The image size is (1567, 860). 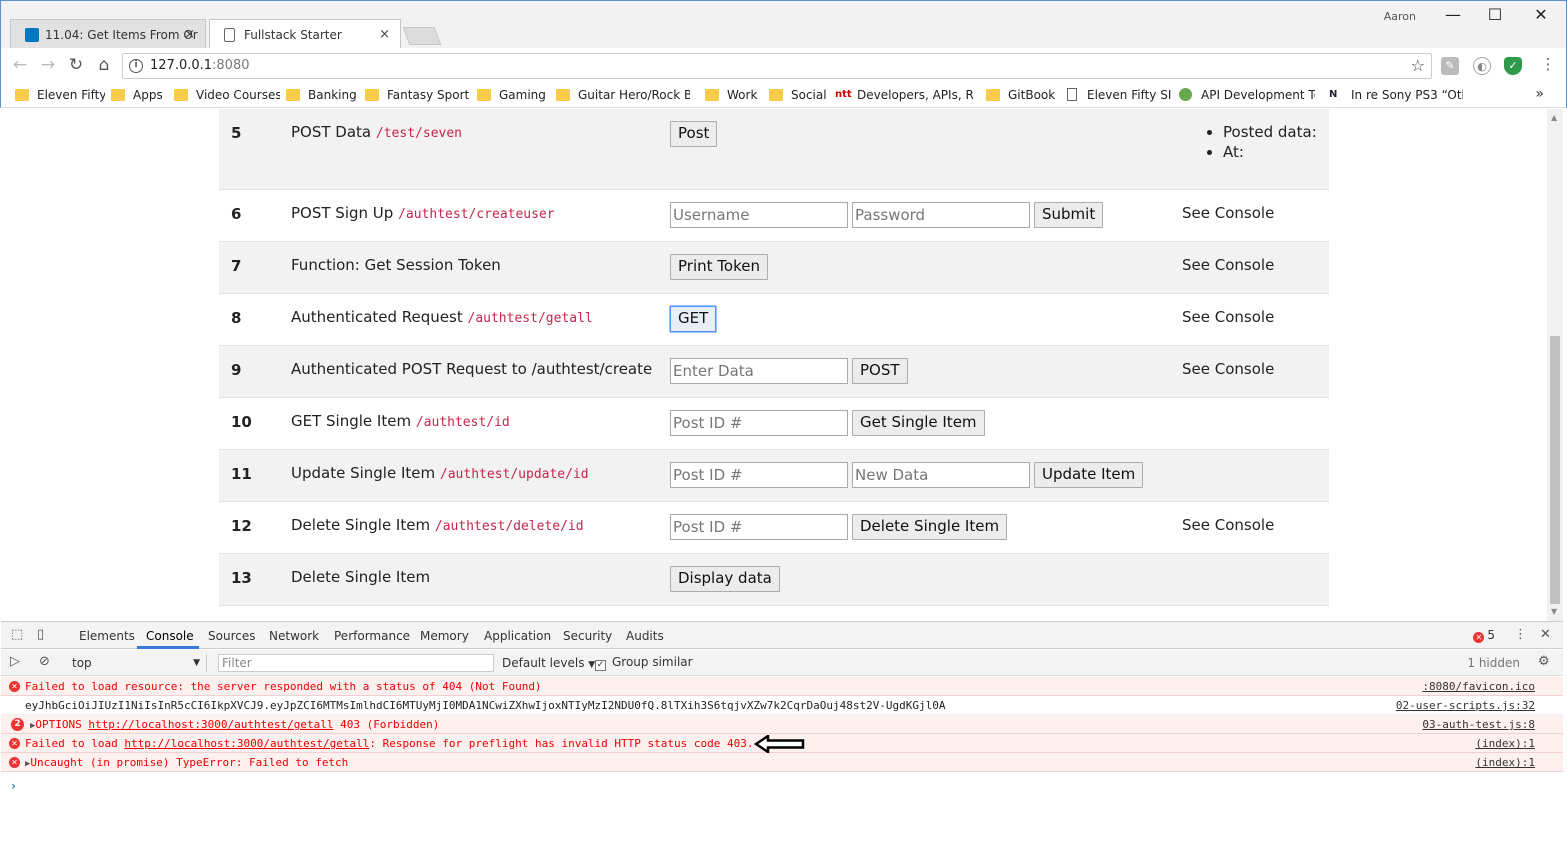 What do you see at coordinates (361, 577) in the screenshot?
I see `row-description: Delete Single Item` at bounding box center [361, 577].